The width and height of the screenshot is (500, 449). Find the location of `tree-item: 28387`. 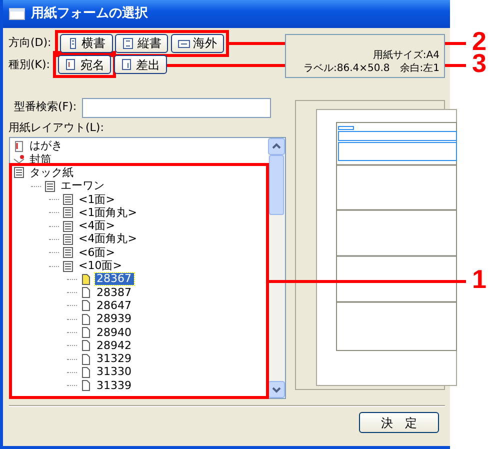

tree-item: 28387 is located at coordinates (114, 292).